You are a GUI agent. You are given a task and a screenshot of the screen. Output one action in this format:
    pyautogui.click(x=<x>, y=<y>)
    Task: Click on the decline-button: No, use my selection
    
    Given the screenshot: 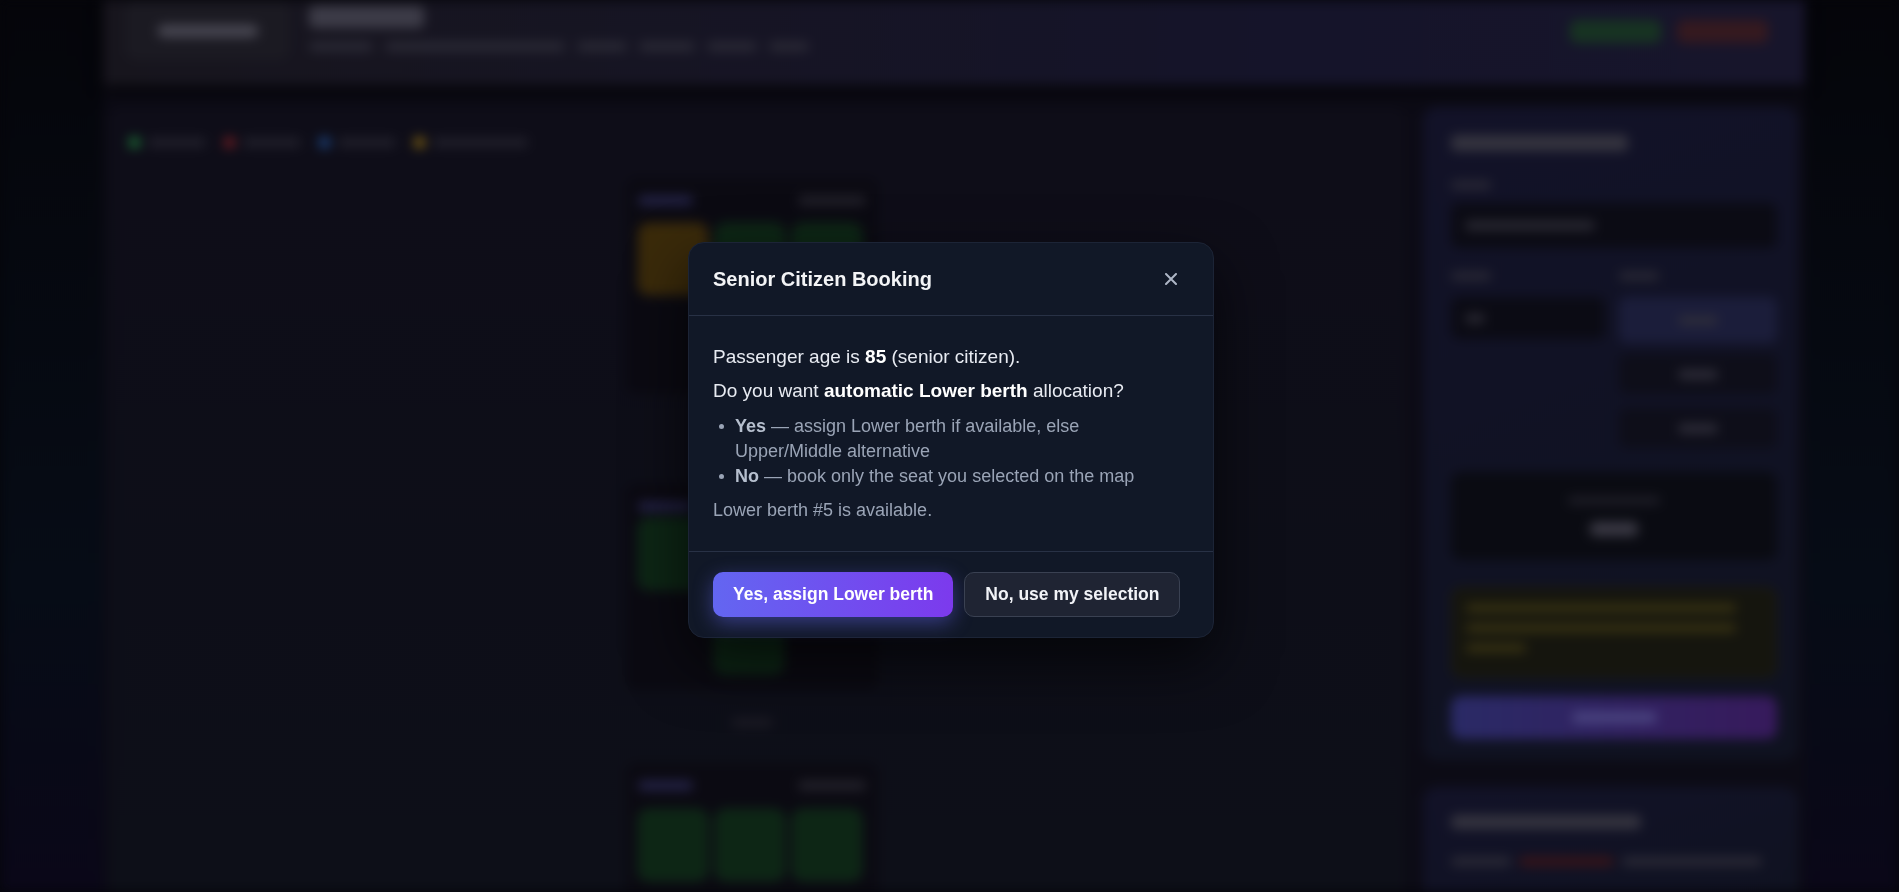 What is the action you would take?
    pyautogui.click(x=1072, y=594)
    